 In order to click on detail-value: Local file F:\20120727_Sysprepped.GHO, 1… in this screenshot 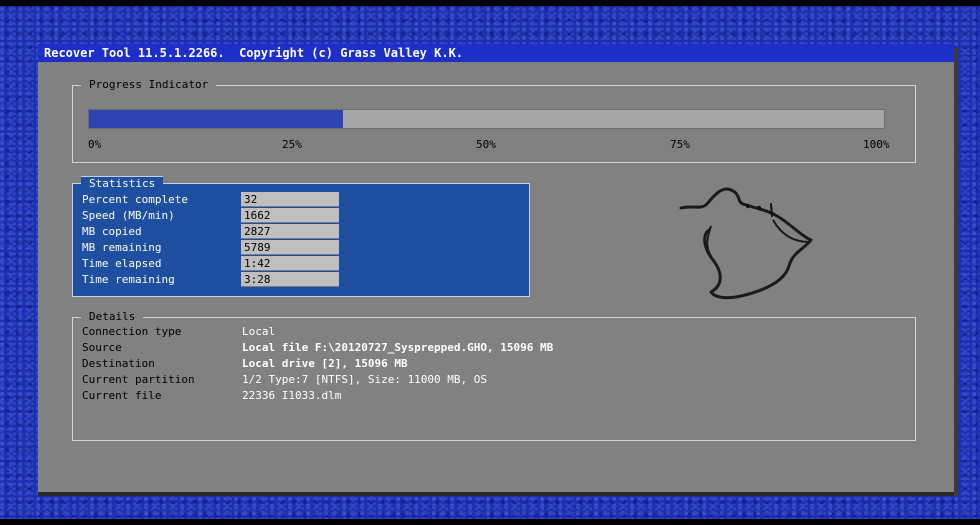, I will do `click(398, 347)`.